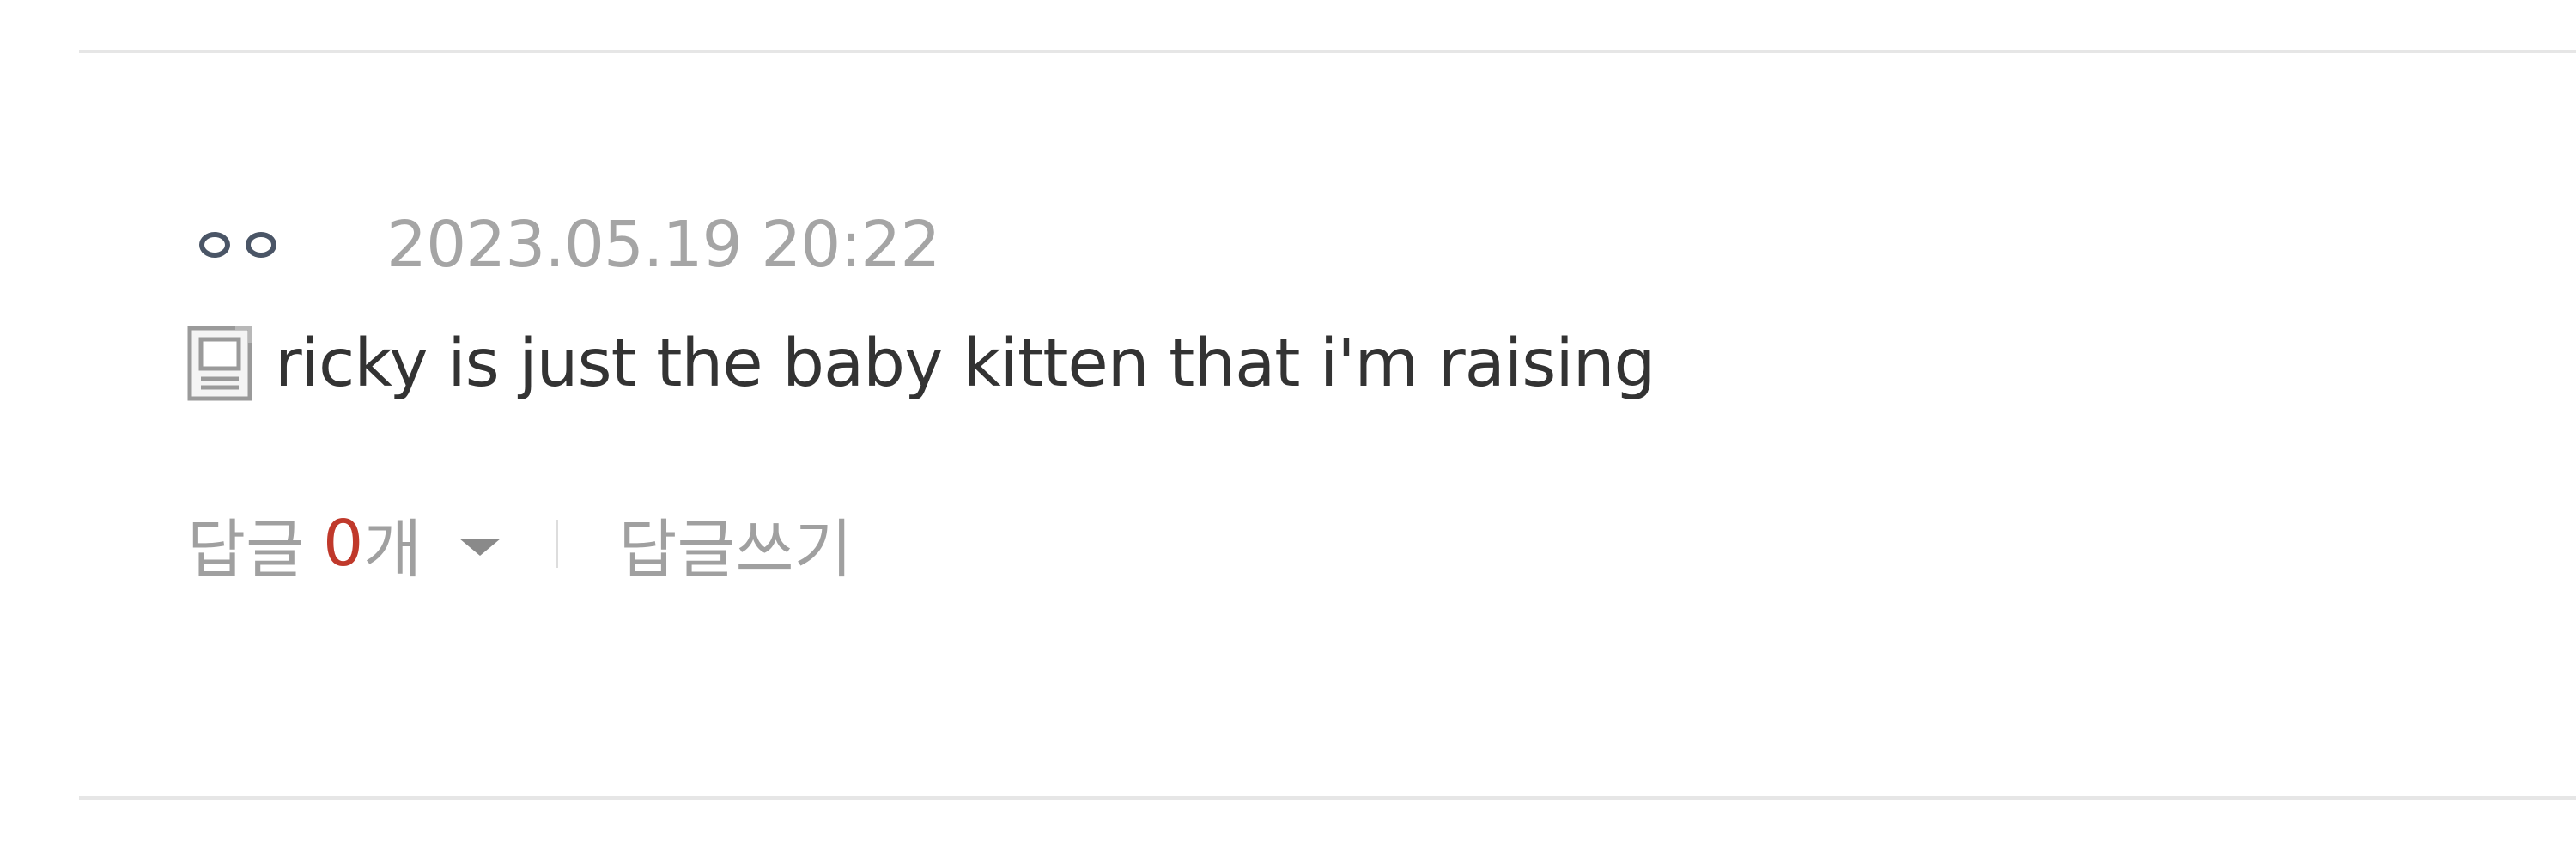  I want to click on comment-timestamp: 2023.05.19 20:22, so click(663, 245).